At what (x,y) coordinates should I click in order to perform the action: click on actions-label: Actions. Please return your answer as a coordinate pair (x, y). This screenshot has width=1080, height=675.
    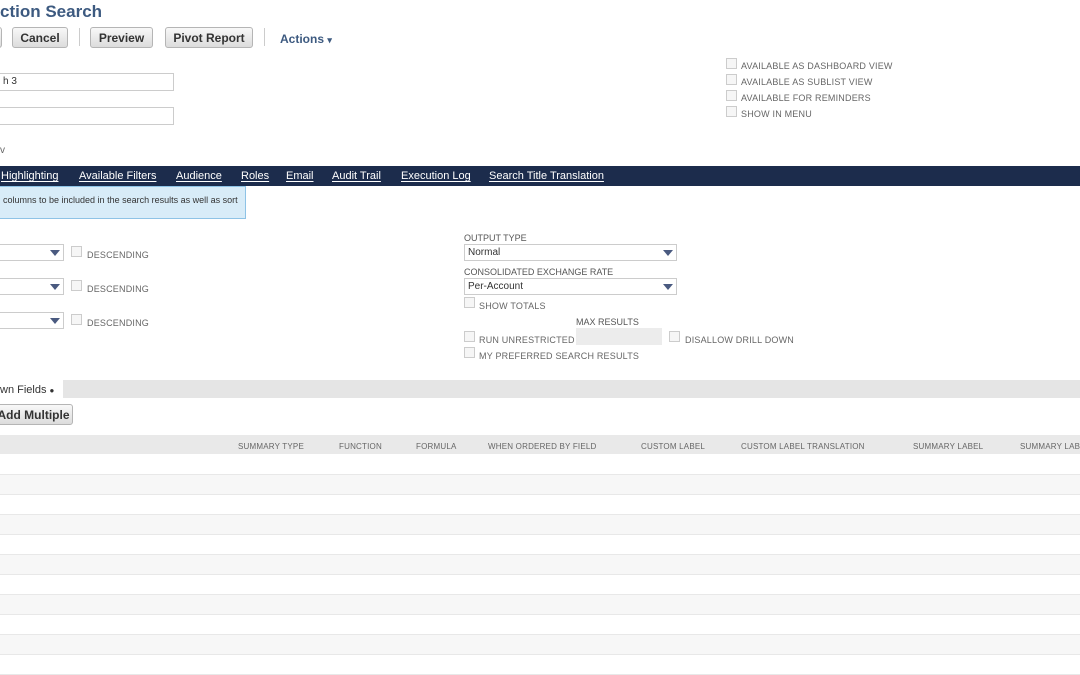
    Looking at the image, I should click on (302, 39).